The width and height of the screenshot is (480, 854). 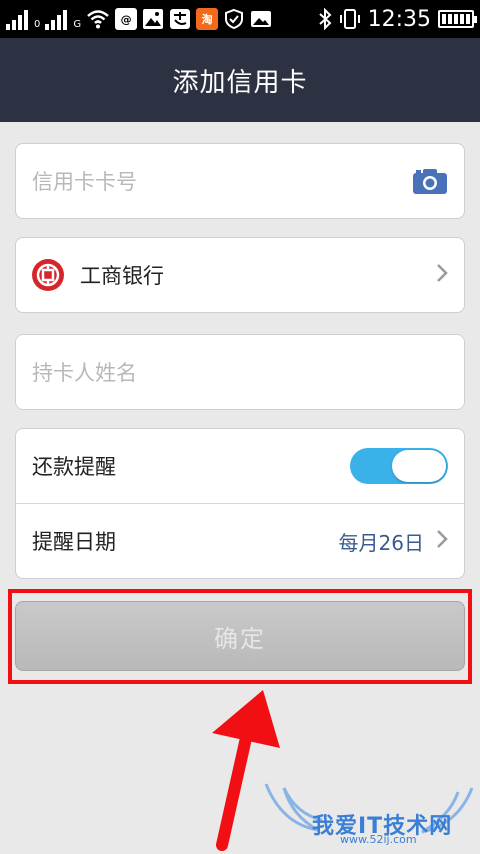 What do you see at coordinates (378, 839) in the screenshot?
I see `watermark-url: www.52ij.com` at bounding box center [378, 839].